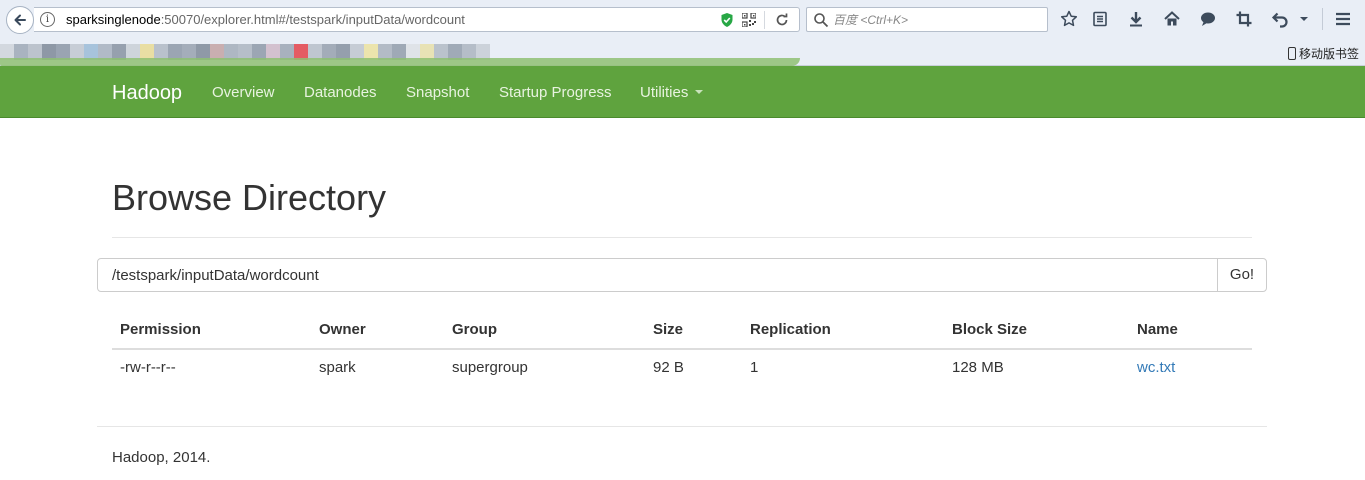 The image size is (1365, 480). Describe the element at coordinates (978, 367) in the screenshot. I see `cell-block-size: 128 MB` at that location.